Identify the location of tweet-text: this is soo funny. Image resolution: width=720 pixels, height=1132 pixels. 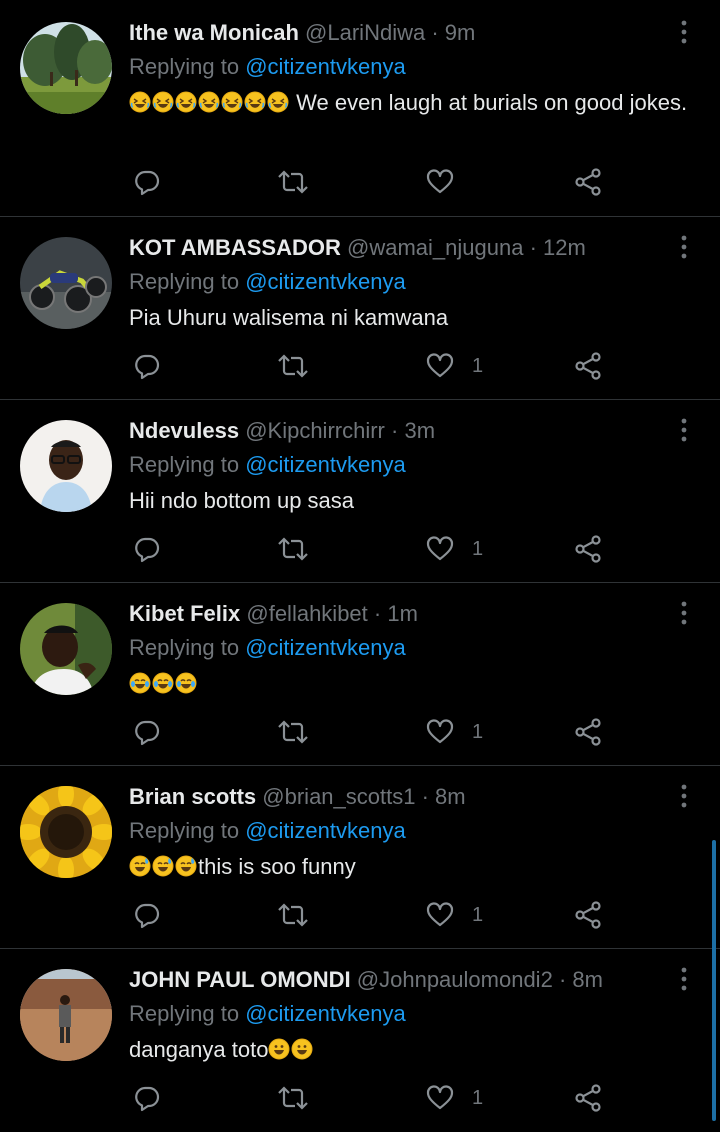
(409, 867).